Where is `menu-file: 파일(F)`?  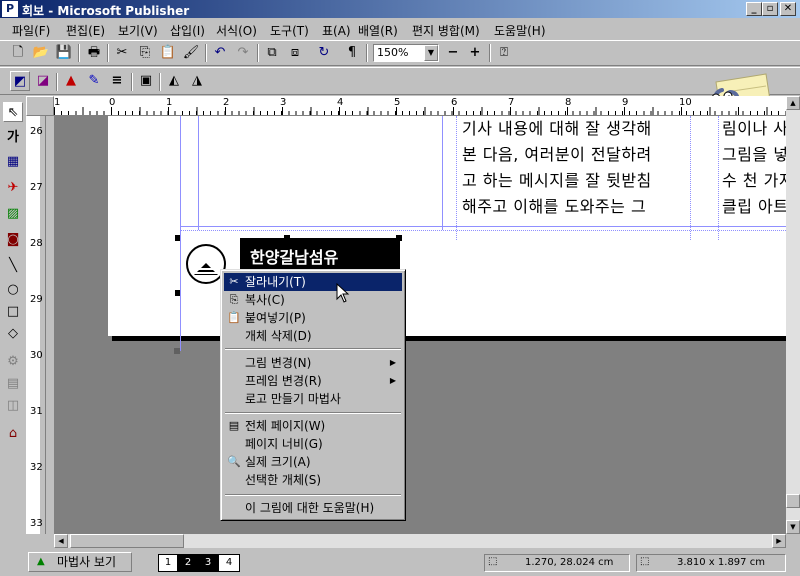 menu-file: 파일(F) is located at coordinates (31, 30).